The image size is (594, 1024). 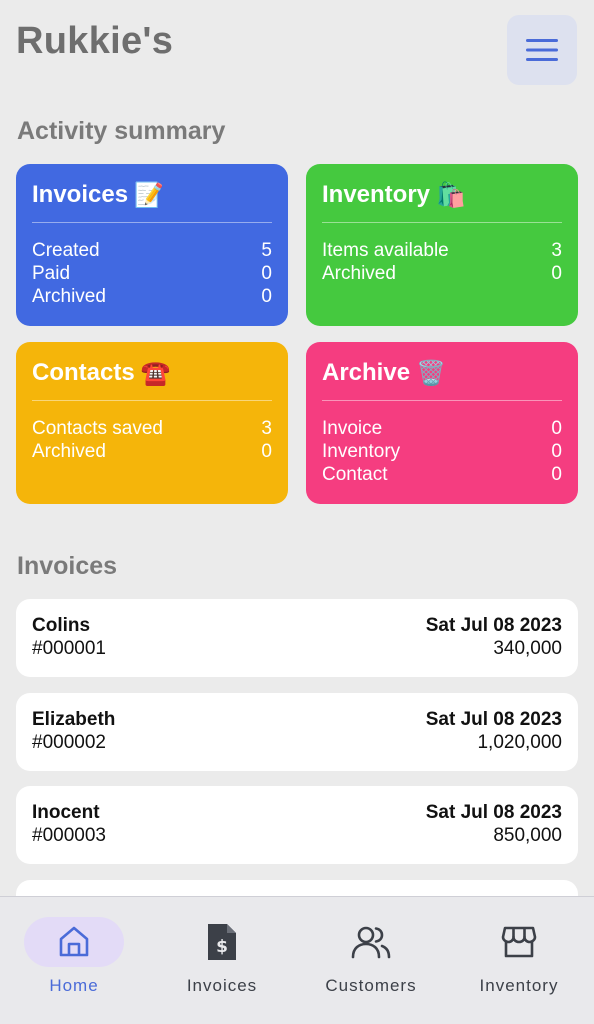 I want to click on invoice-number: #000001, so click(x=69, y=648).